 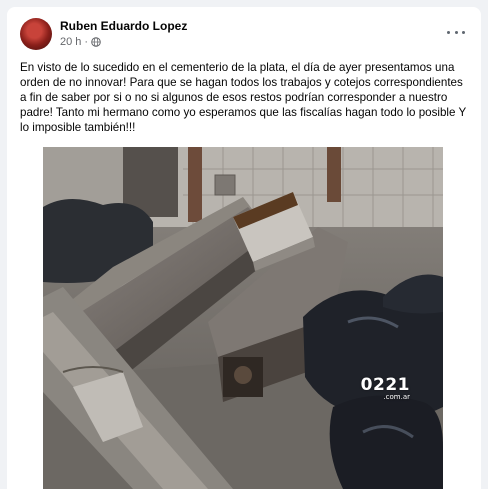 I want to click on source-watermark: 0221 .com.ar, so click(x=385, y=388).